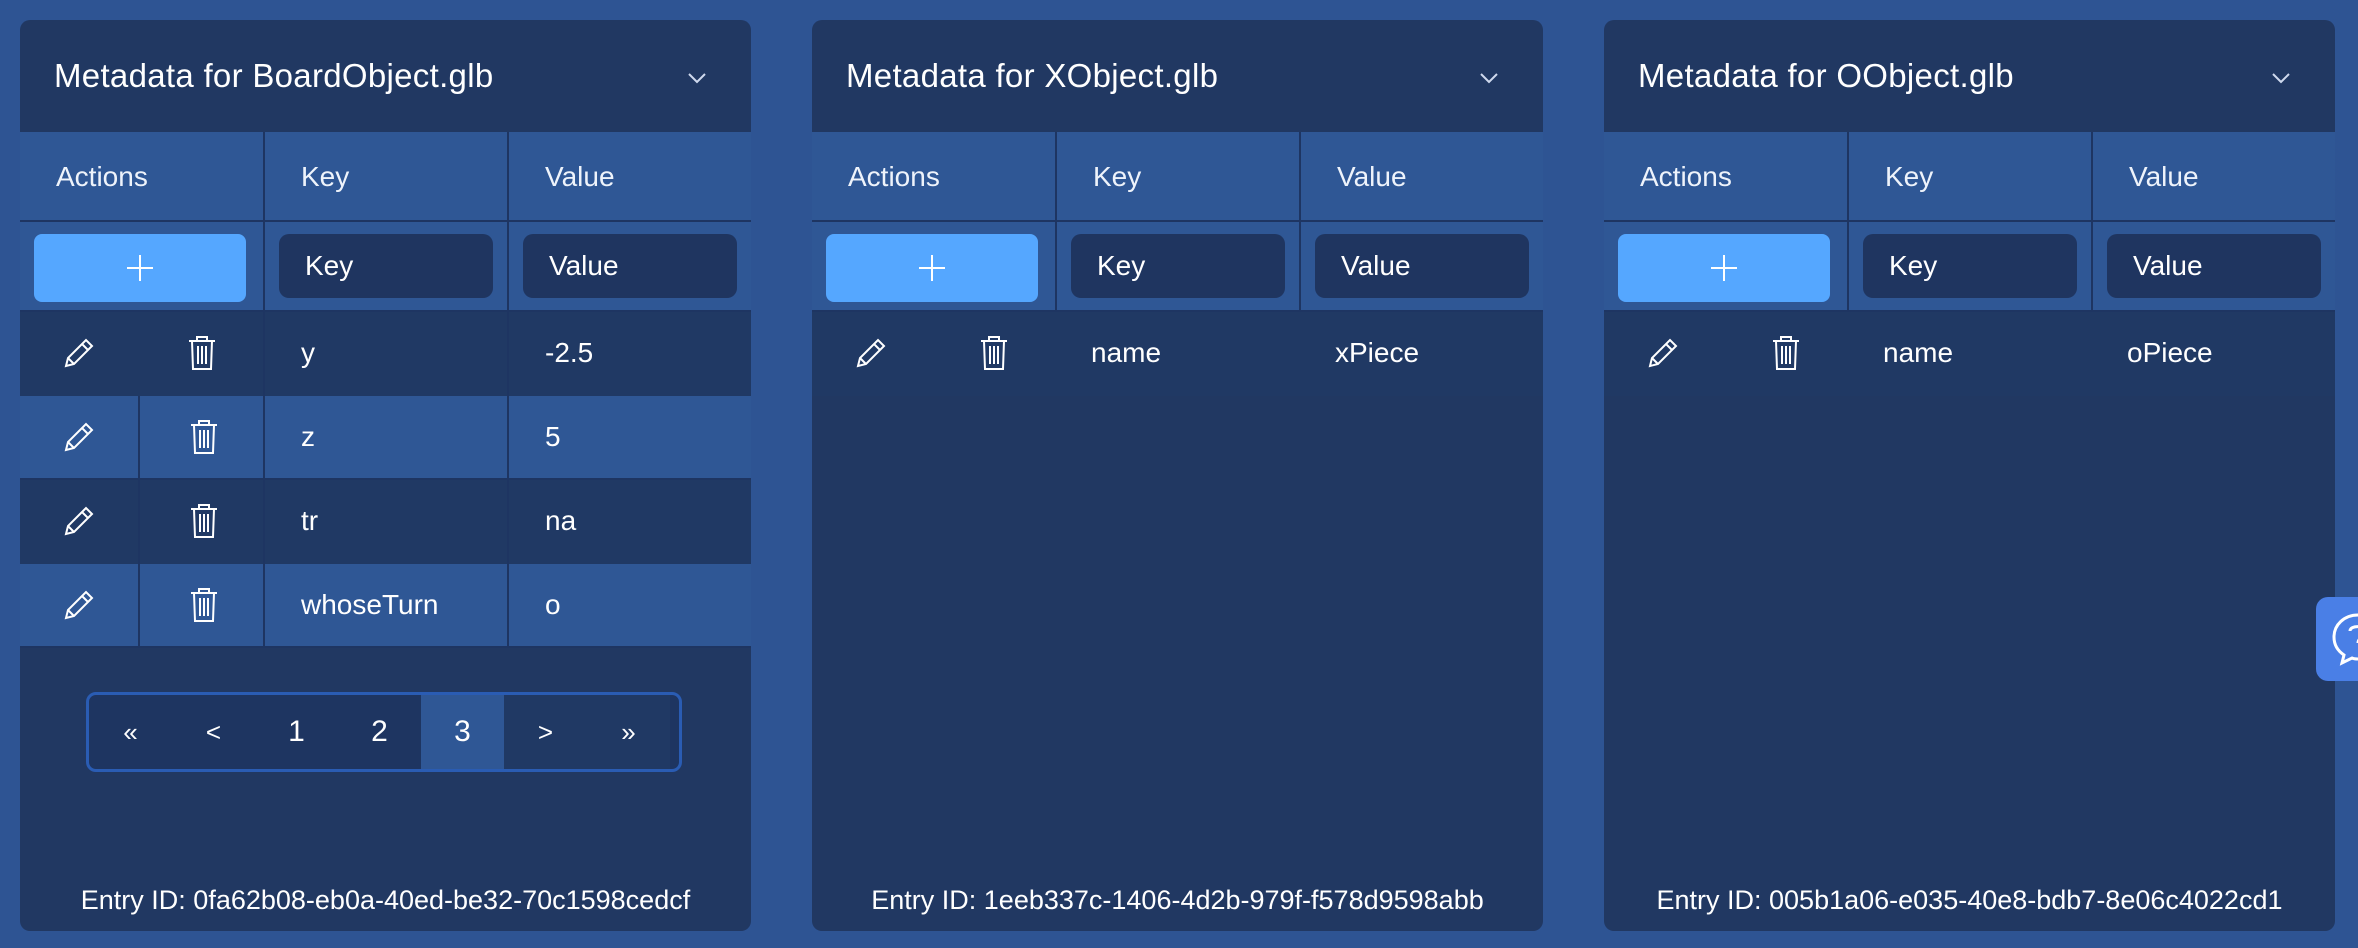  I want to click on next-page-button: >, so click(545, 732).